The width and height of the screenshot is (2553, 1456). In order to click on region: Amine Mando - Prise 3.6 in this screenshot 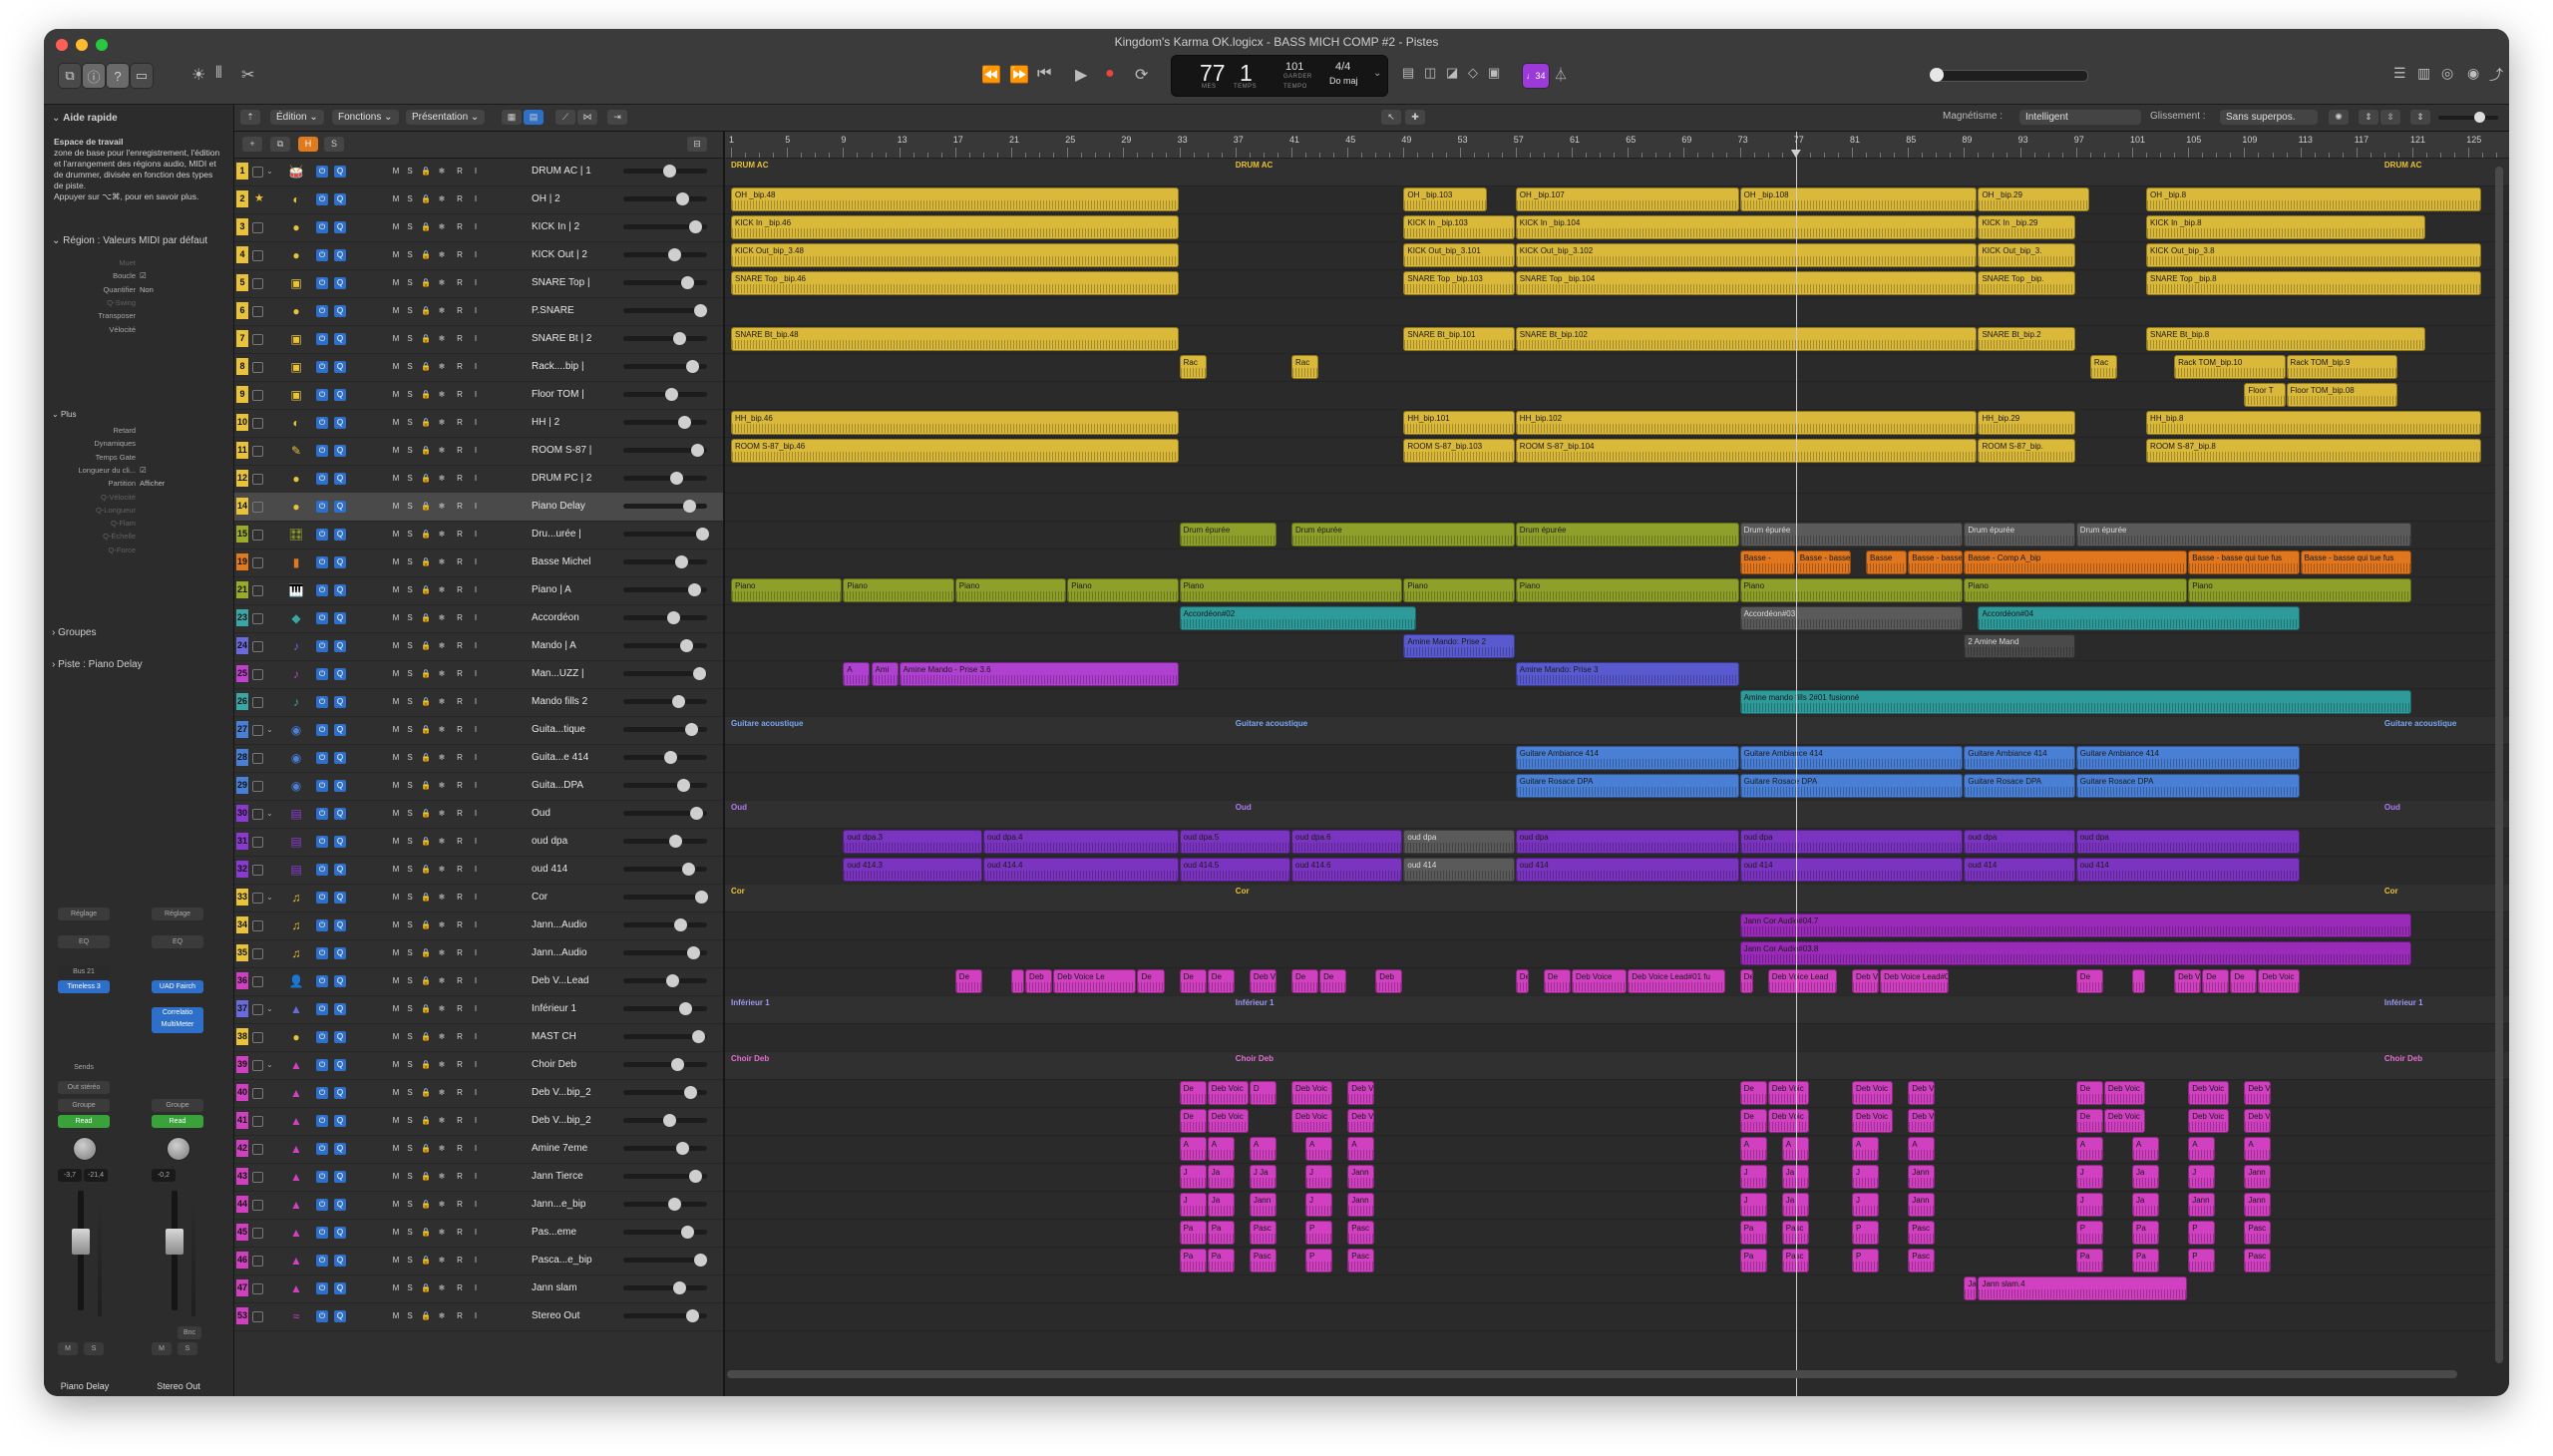, I will do `click(1039, 674)`.